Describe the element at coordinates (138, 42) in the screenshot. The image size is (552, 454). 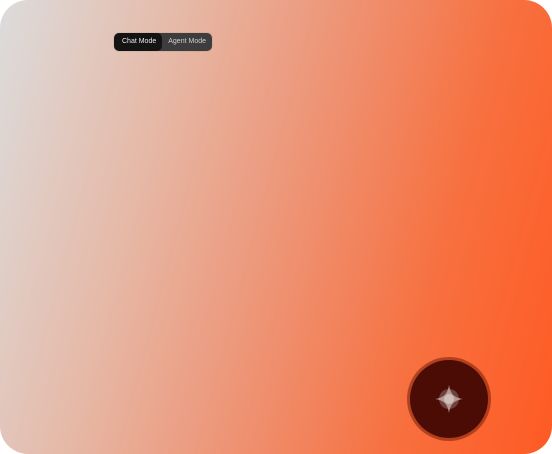
I see `chat-mode-button: Chat Mode` at that location.